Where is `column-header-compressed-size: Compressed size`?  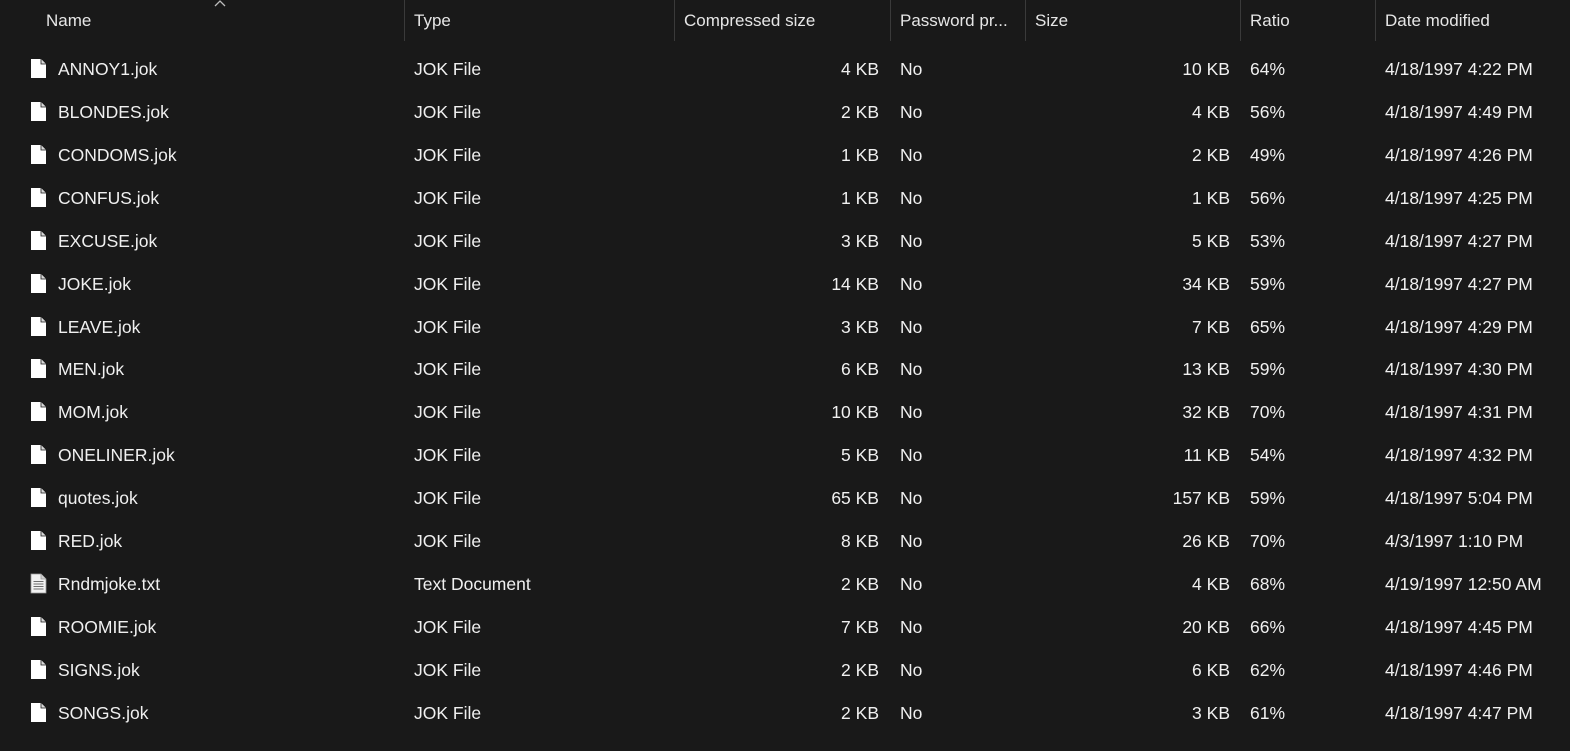 column-header-compressed-size: Compressed size is located at coordinates (784, 20).